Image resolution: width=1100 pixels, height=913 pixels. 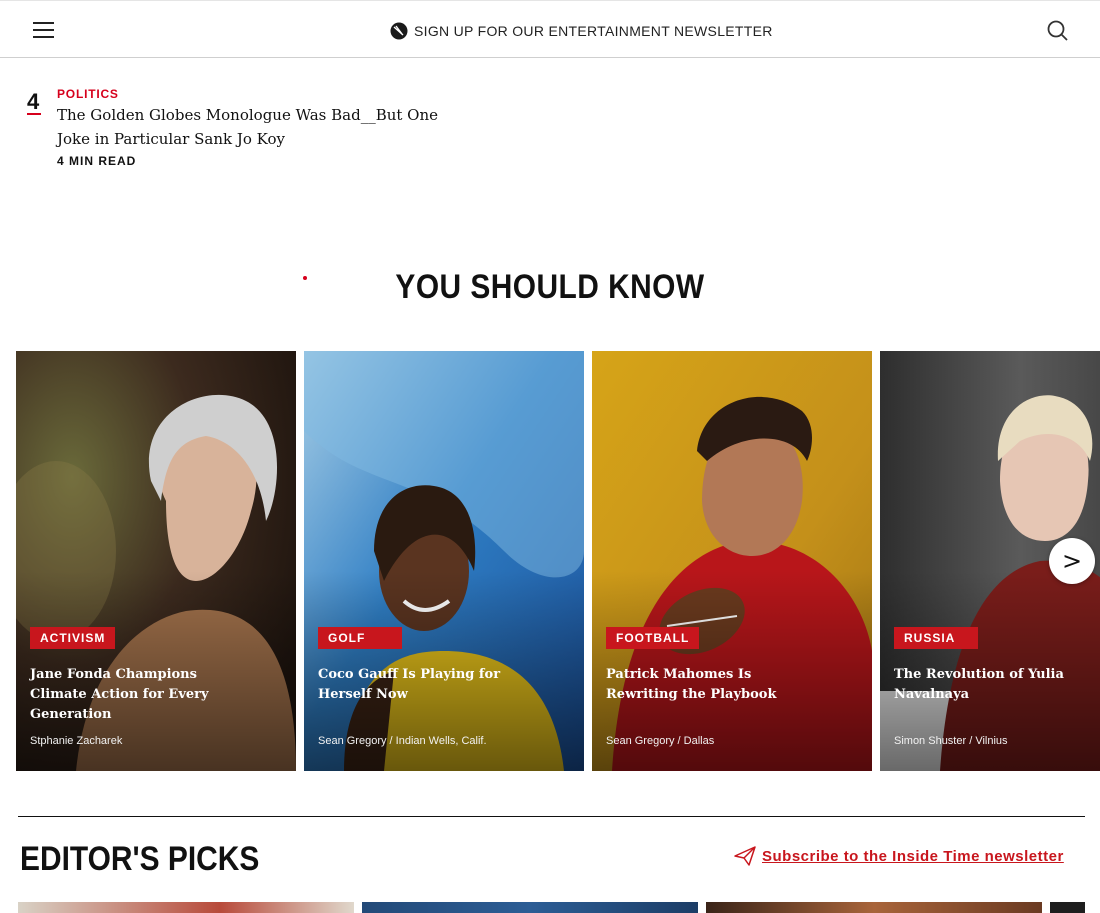 I want to click on read-time: 4 MIN READ, so click(x=97, y=161).